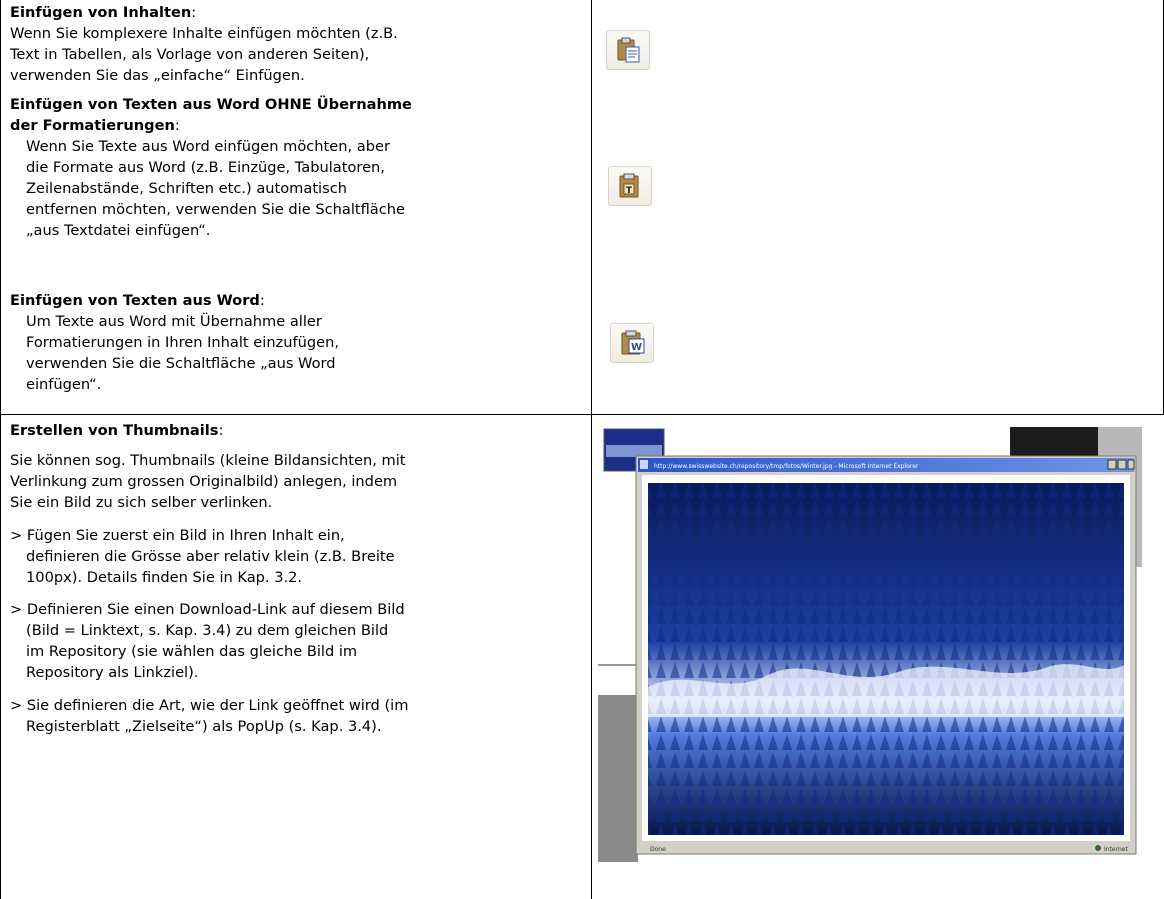 The image size is (1164, 899). What do you see at coordinates (658, 849) in the screenshot?
I see `popup-status-left: Done` at bounding box center [658, 849].